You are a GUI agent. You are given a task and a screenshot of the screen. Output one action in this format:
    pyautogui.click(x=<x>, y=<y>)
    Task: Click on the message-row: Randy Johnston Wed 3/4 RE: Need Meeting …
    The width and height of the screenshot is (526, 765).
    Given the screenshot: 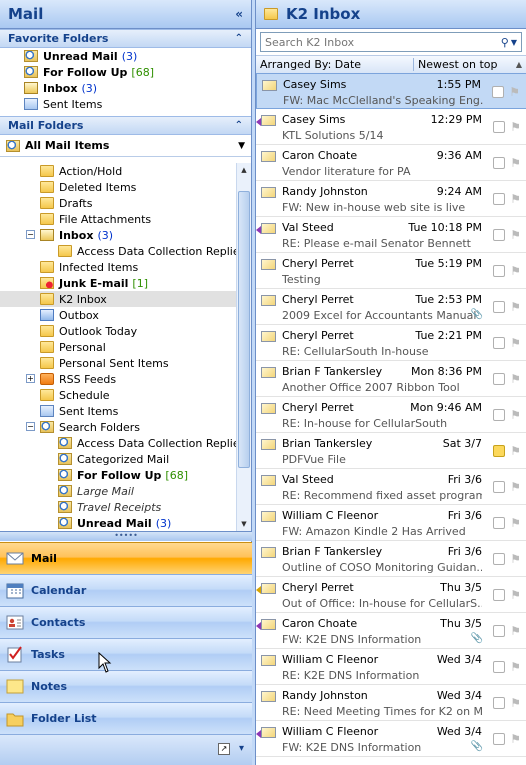 What is the action you would take?
    pyautogui.click(x=391, y=703)
    